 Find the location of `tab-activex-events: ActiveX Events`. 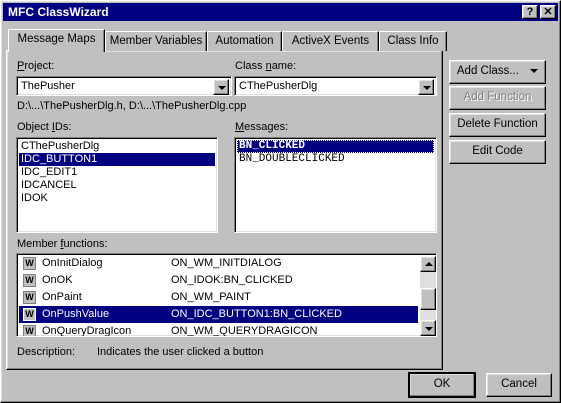

tab-activex-events: ActiveX Events is located at coordinates (330, 41).